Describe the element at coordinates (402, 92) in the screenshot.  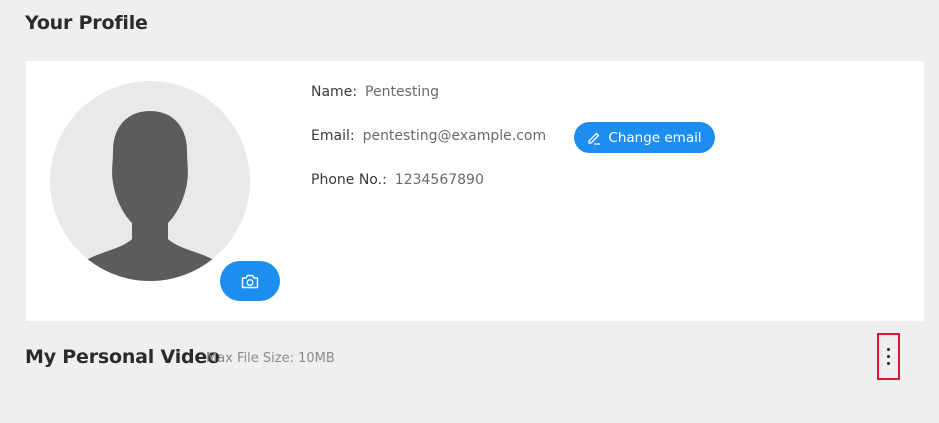
I see `name-value: Pentesting` at that location.